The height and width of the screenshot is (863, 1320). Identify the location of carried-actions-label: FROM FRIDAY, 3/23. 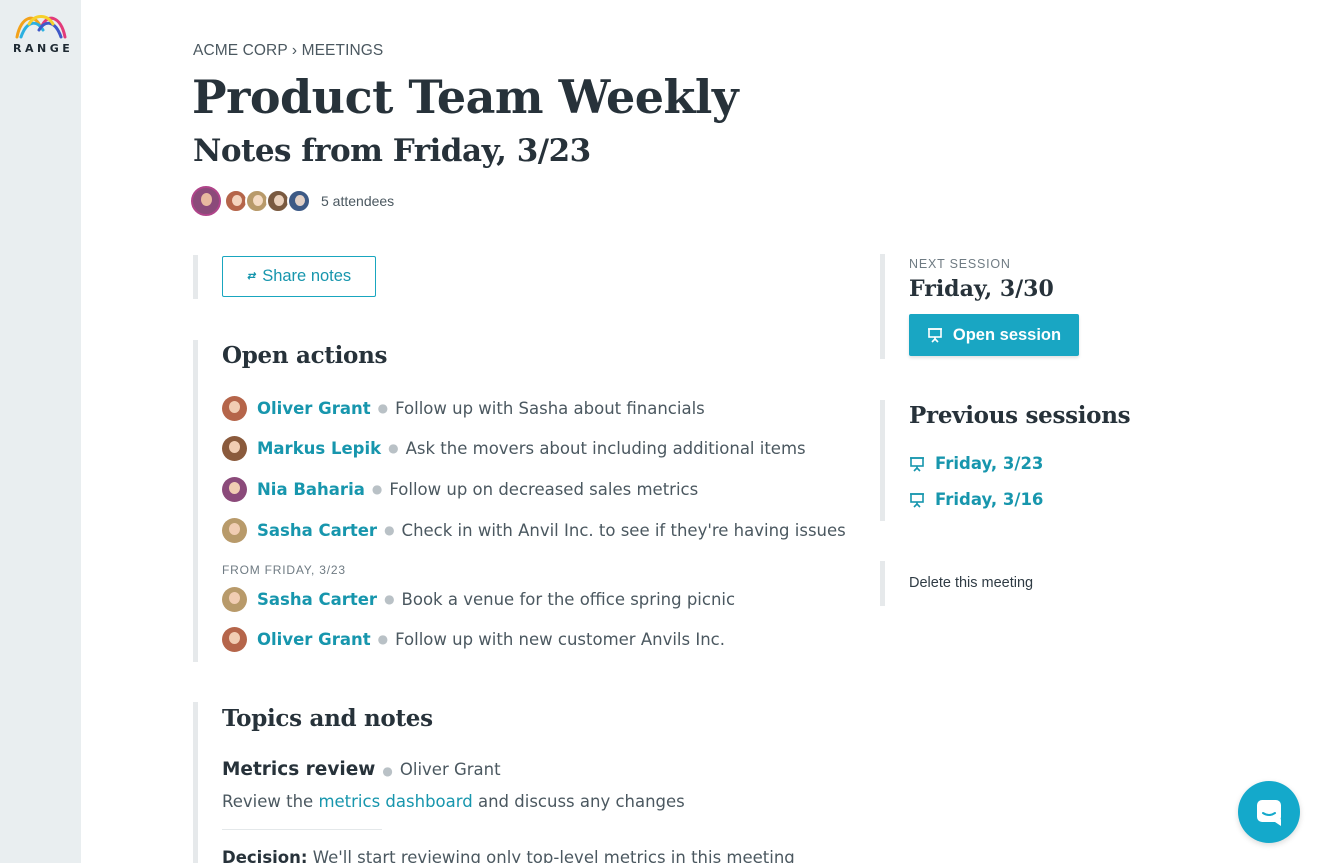
(284, 570).